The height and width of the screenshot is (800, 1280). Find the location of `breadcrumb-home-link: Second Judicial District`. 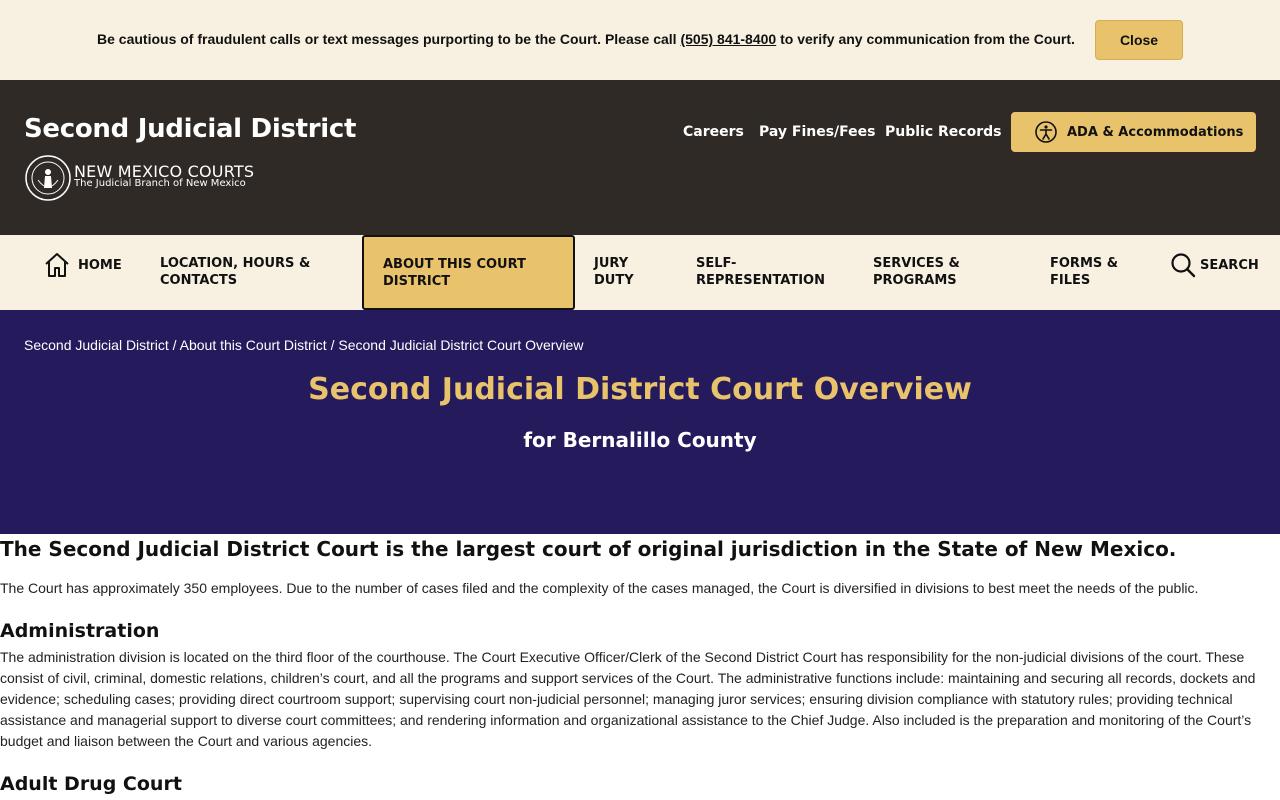

breadcrumb-home-link: Second Judicial District is located at coordinates (96, 345).